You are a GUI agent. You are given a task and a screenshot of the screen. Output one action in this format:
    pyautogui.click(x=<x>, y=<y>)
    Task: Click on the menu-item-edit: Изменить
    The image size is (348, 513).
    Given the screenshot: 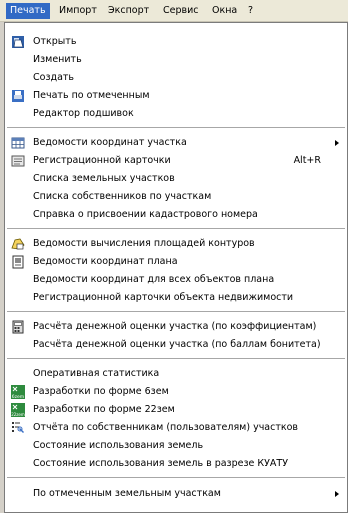 What is the action you would take?
    pyautogui.click(x=176, y=60)
    